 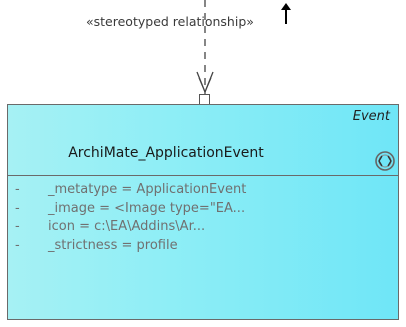 What do you see at coordinates (113, 245) in the screenshot?
I see `attribute-text: _strictness = profile` at bounding box center [113, 245].